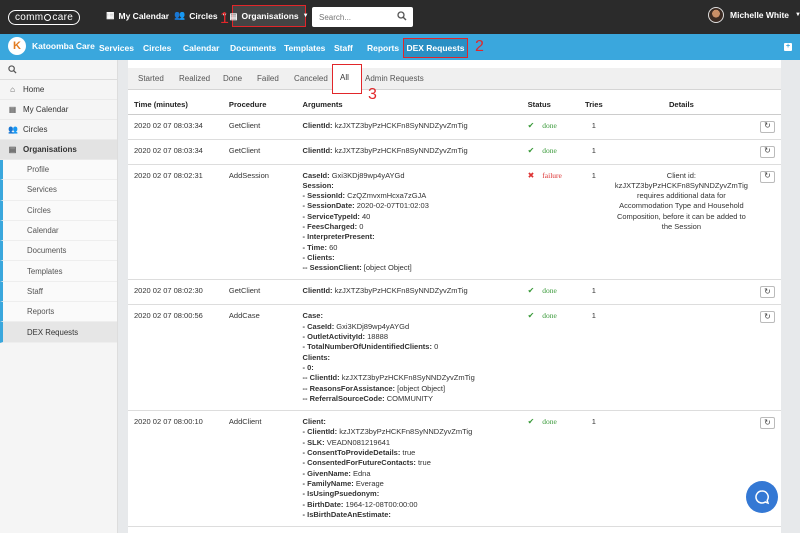  What do you see at coordinates (352, 17) in the screenshot?
I see `search-input` at bounding box center [352, 17].